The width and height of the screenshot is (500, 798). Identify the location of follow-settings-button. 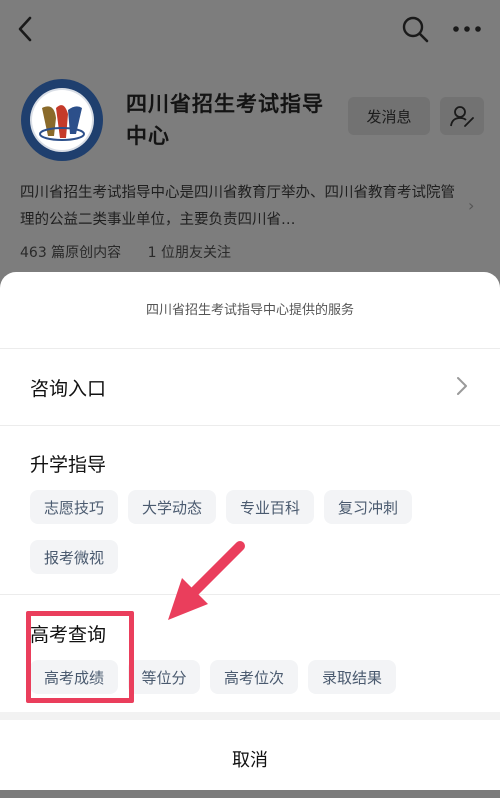
(462, 116).